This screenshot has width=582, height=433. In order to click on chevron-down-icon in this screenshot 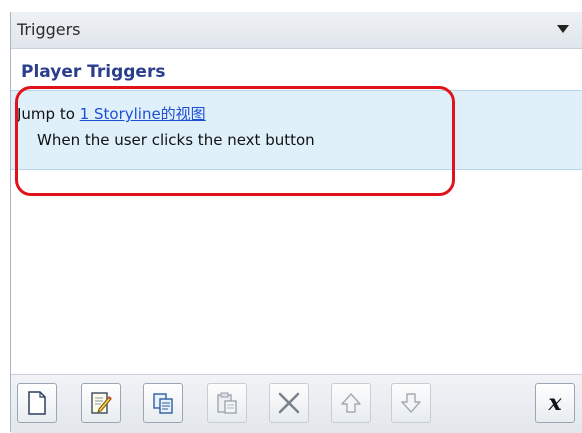, I will do `click(563, 29)`.